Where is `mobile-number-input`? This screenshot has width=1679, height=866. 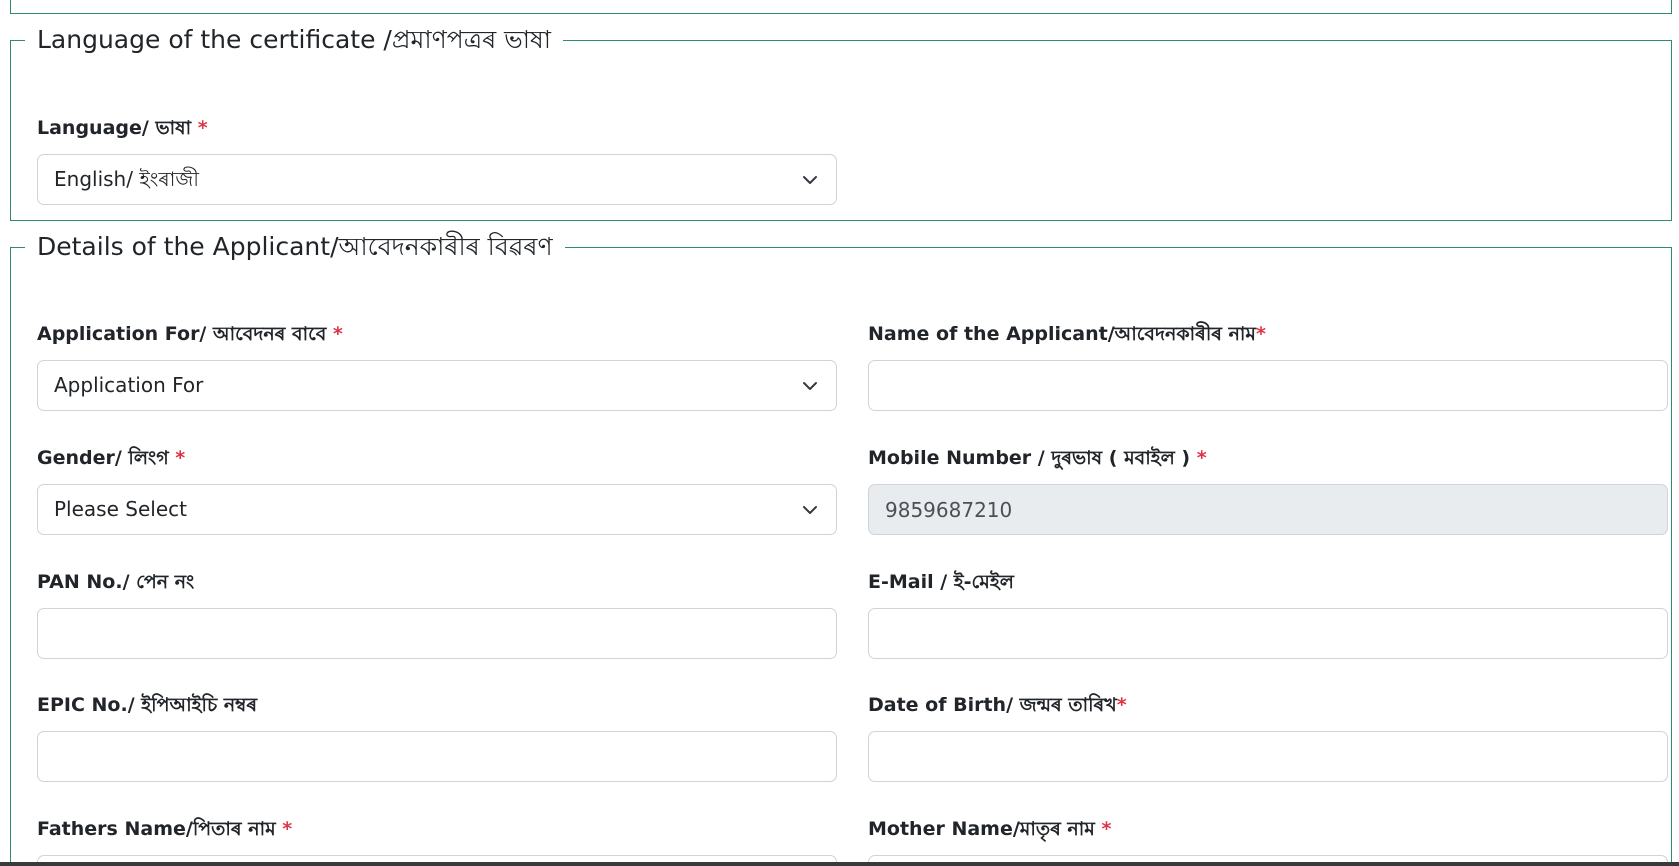
mobile-number-input is located at coordinates (1268, 509).